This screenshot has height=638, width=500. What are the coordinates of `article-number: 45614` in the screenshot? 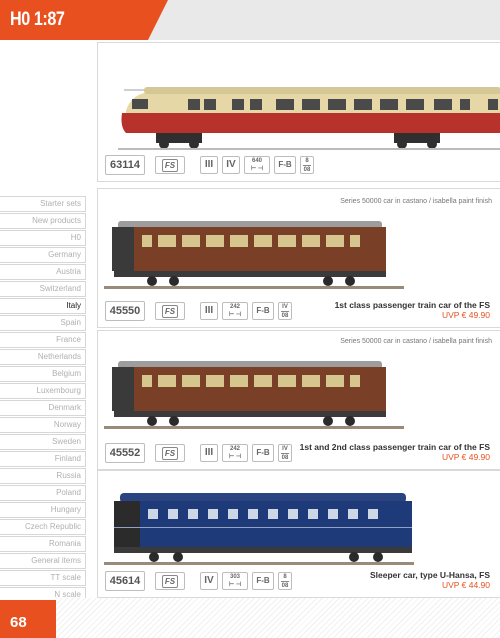 It's located at (125, 581).